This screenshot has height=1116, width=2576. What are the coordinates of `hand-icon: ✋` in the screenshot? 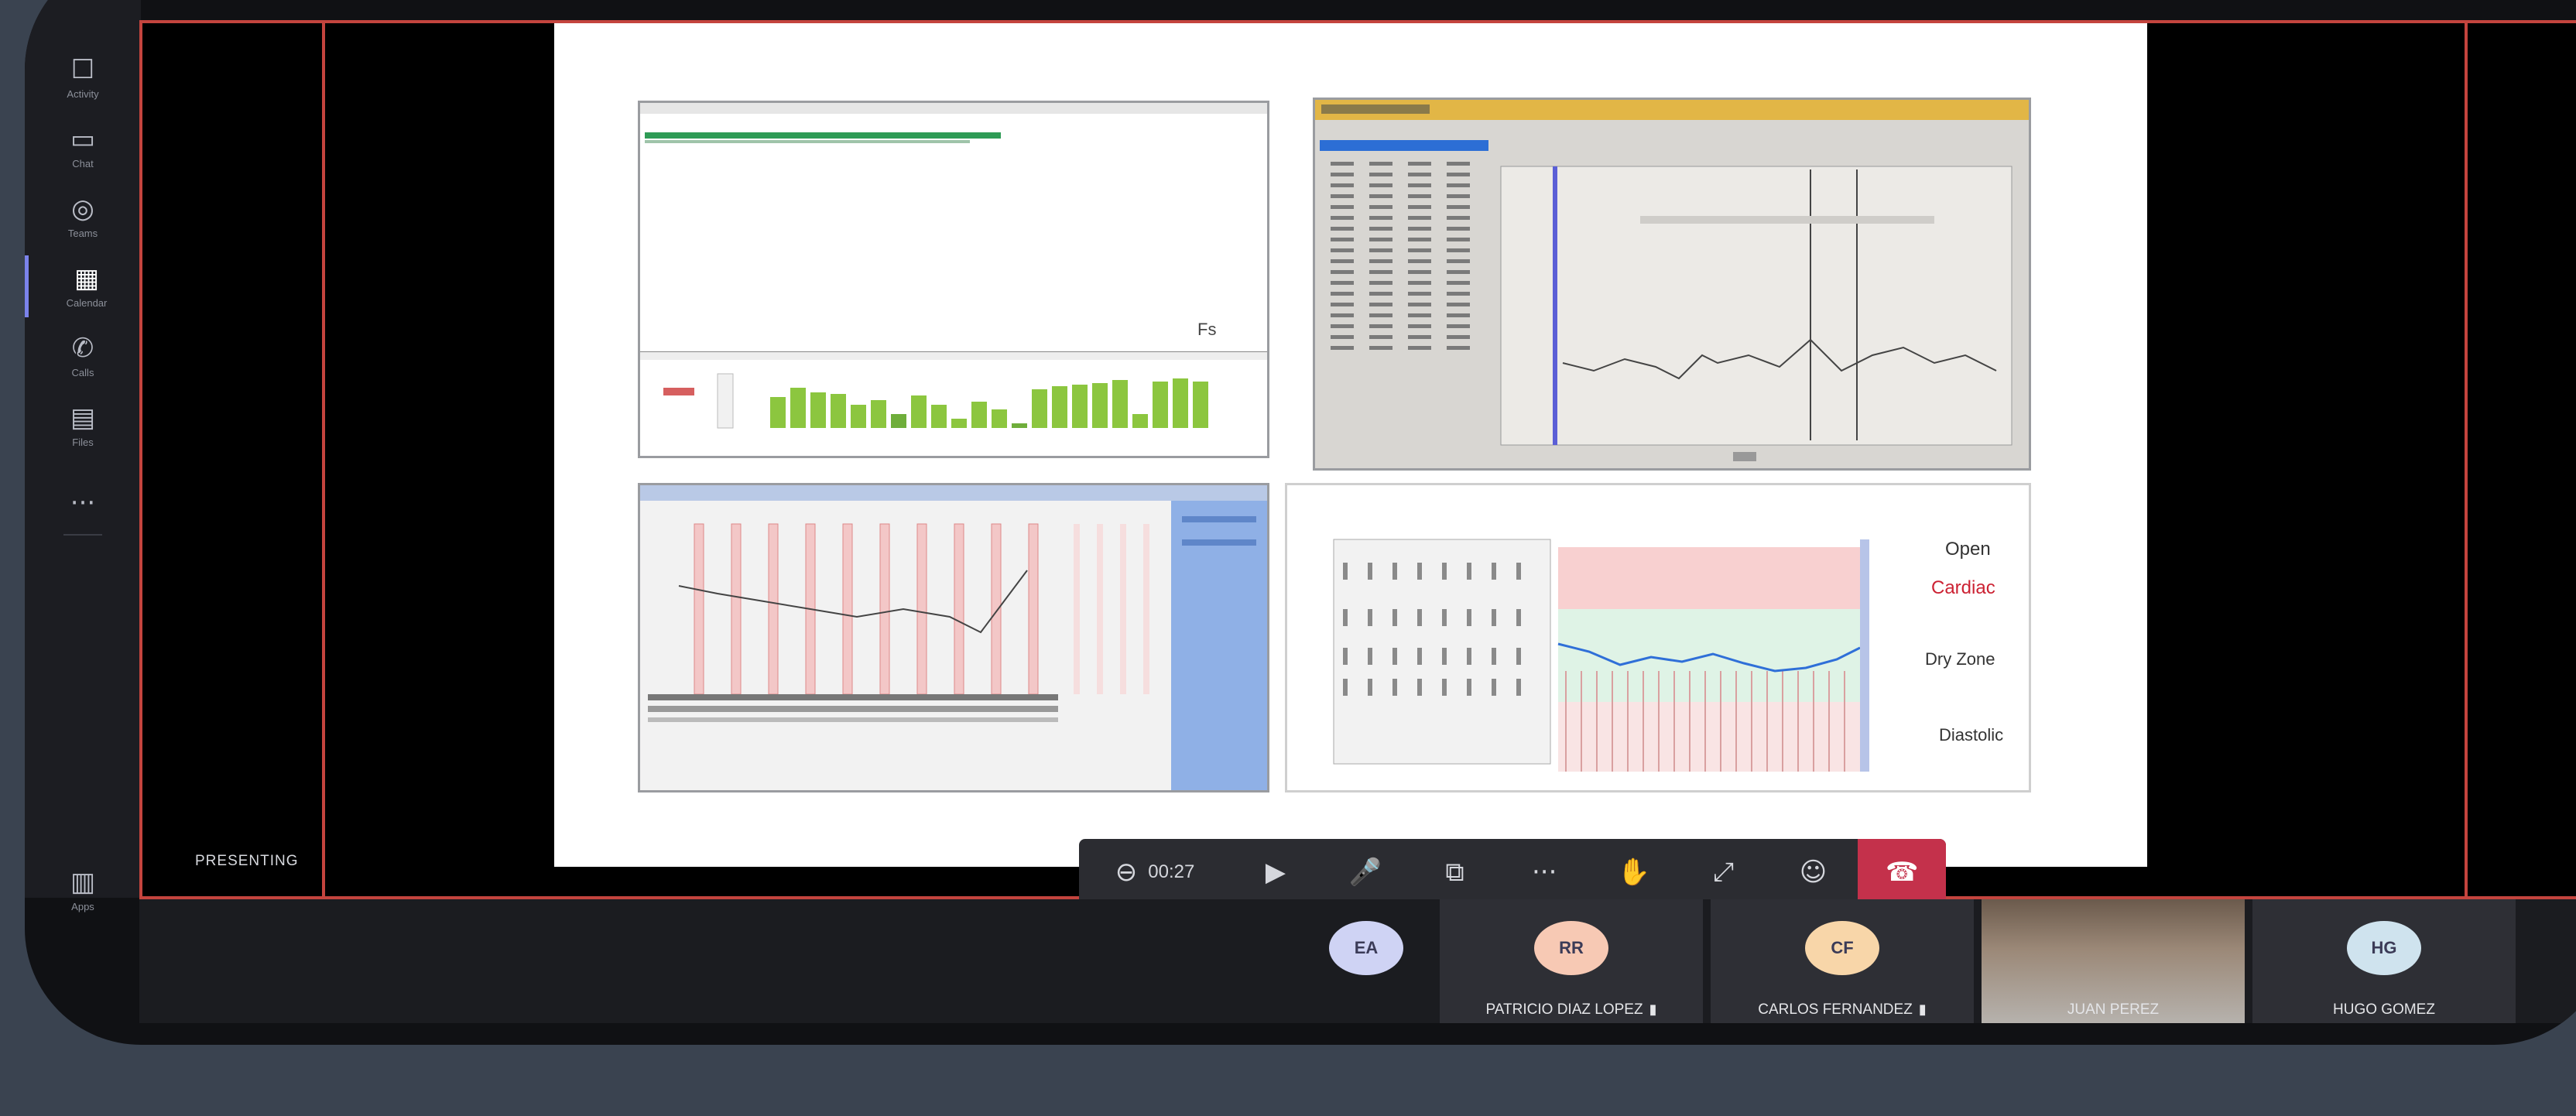 It's located at (1634, 872).